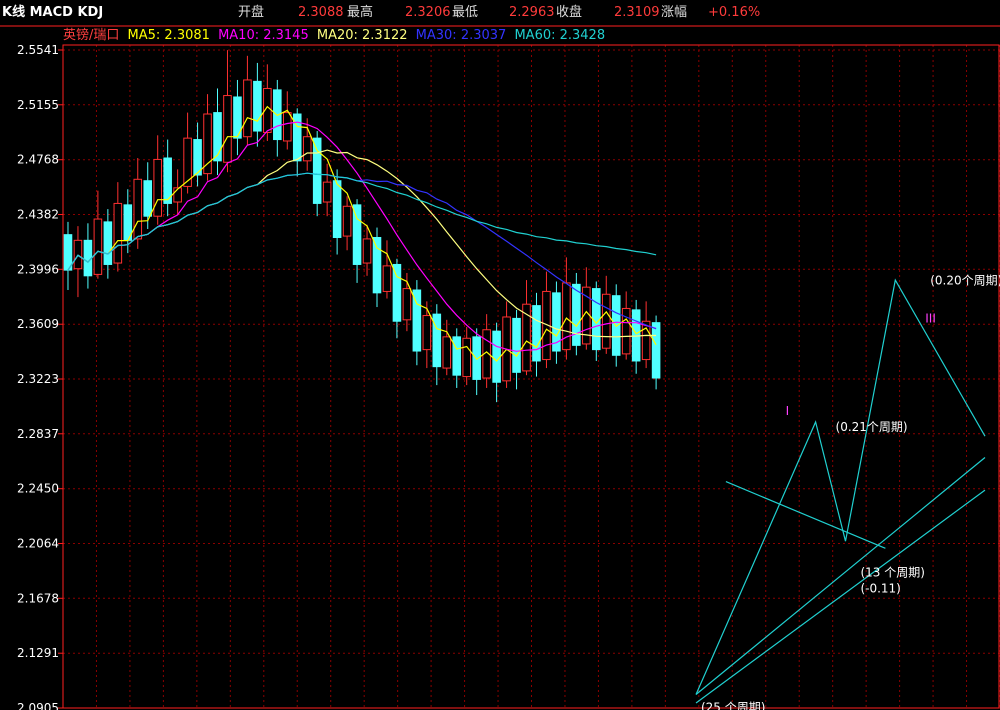 This screenshot has width=1000, height=710. Describe the element at coordinates (733, 705) in the screenshot. I see `chart-annotation: (25 个周期)` at that location.